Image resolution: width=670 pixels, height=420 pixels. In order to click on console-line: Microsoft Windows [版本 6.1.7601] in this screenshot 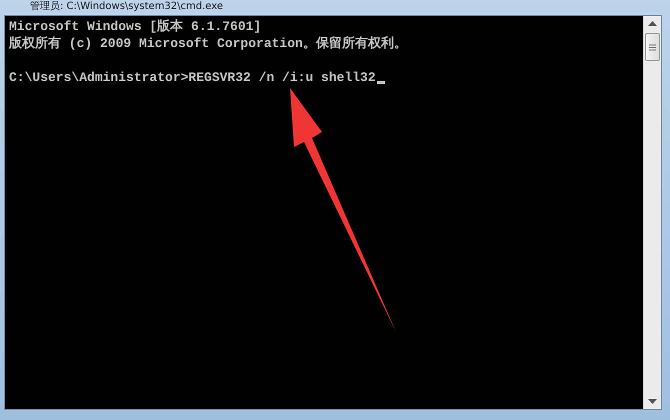, I will do `click(135, 26)`.